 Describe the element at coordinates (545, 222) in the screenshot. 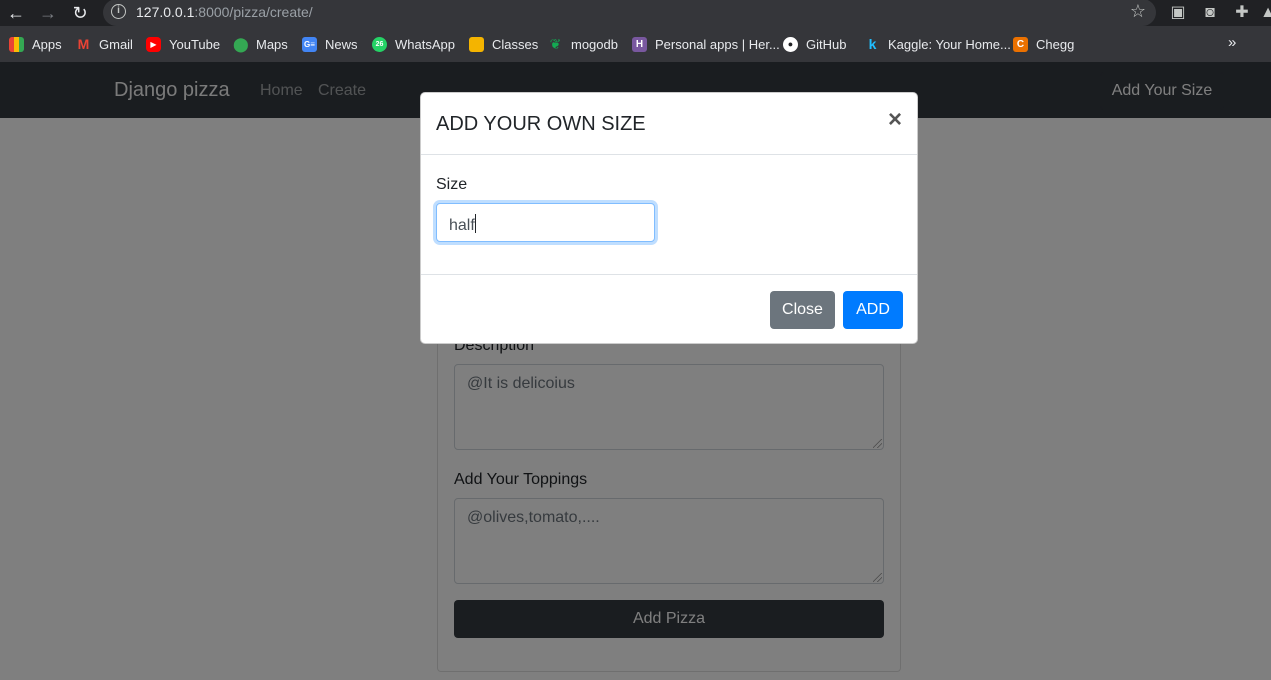

I see `size-input: half` at that location.